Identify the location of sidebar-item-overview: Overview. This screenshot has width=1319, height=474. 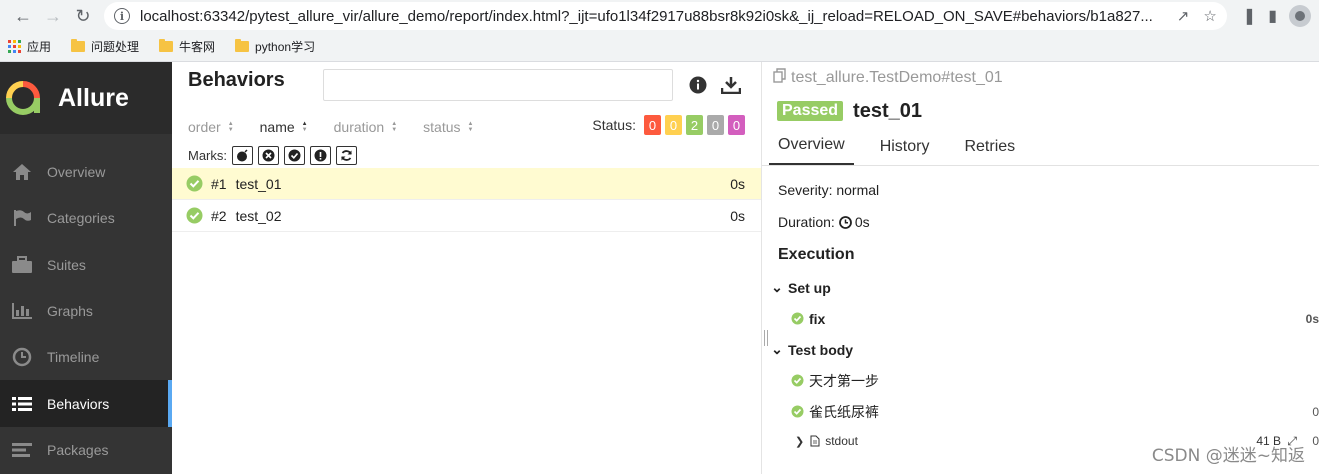
(86, 172).